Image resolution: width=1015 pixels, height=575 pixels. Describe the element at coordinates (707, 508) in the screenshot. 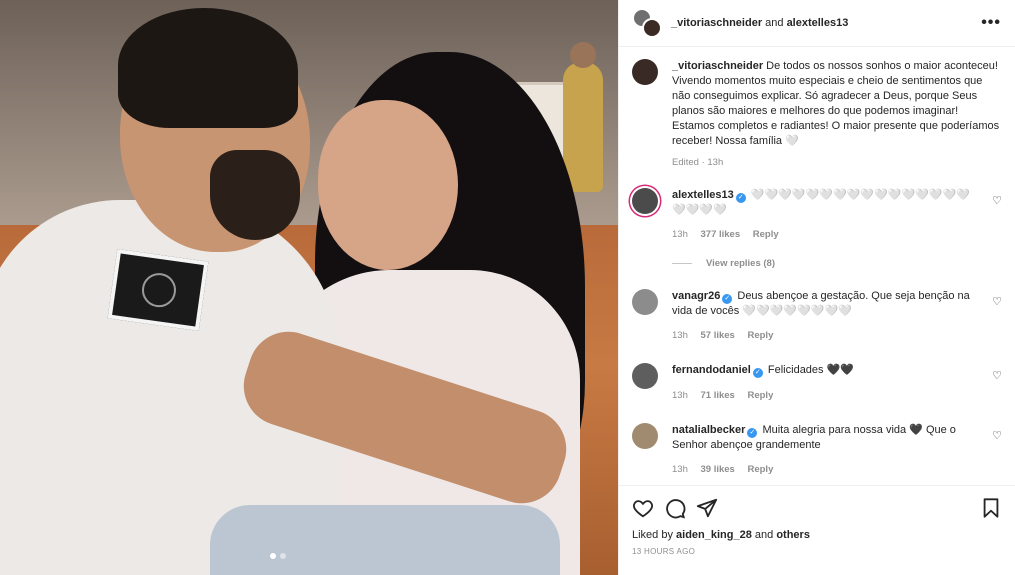

I see `share-icon` at that location.